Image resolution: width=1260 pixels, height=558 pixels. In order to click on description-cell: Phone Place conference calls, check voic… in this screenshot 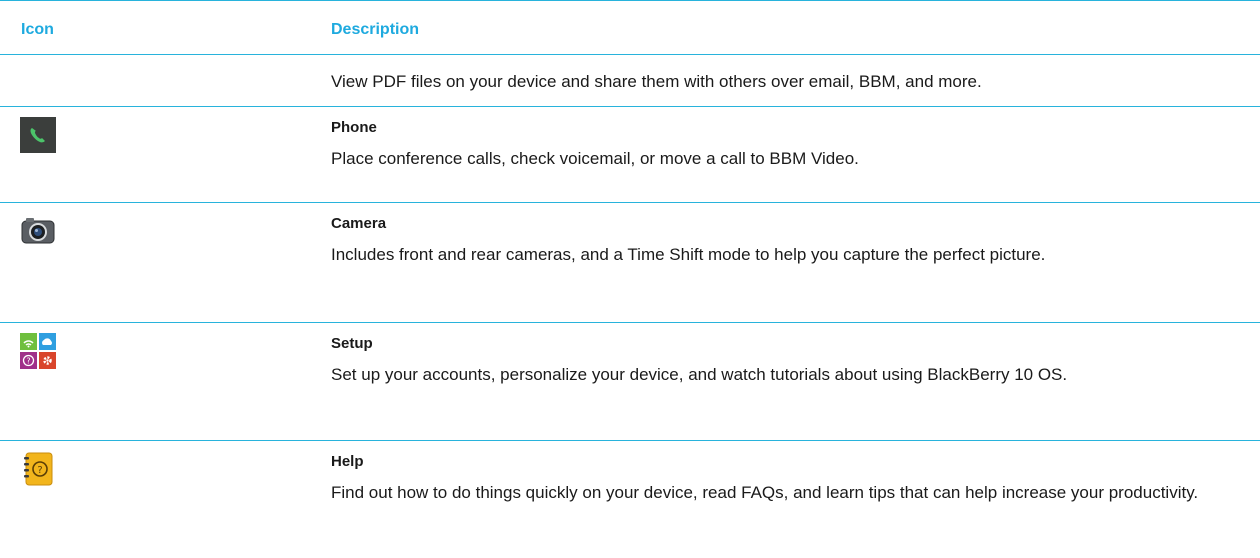, I will do `click(781, 144)`.